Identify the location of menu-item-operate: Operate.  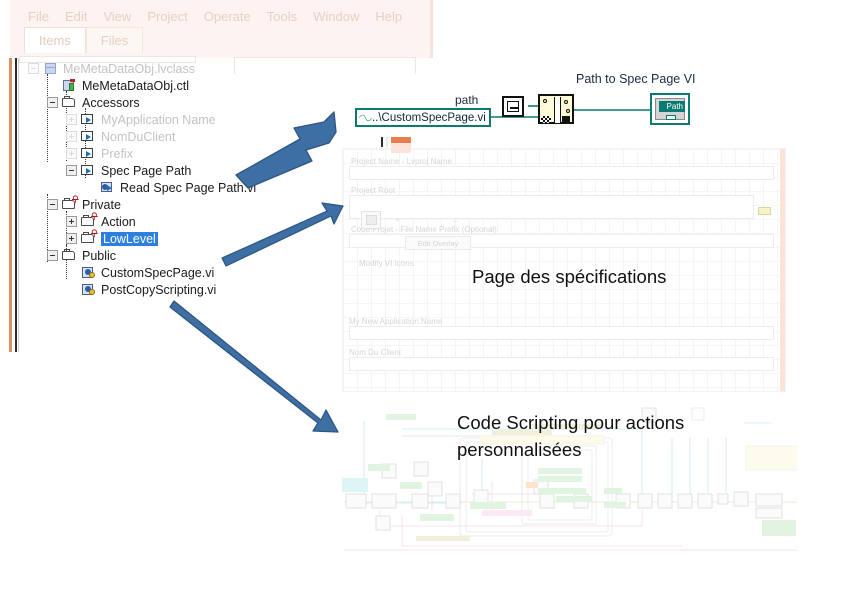
(227, 16).